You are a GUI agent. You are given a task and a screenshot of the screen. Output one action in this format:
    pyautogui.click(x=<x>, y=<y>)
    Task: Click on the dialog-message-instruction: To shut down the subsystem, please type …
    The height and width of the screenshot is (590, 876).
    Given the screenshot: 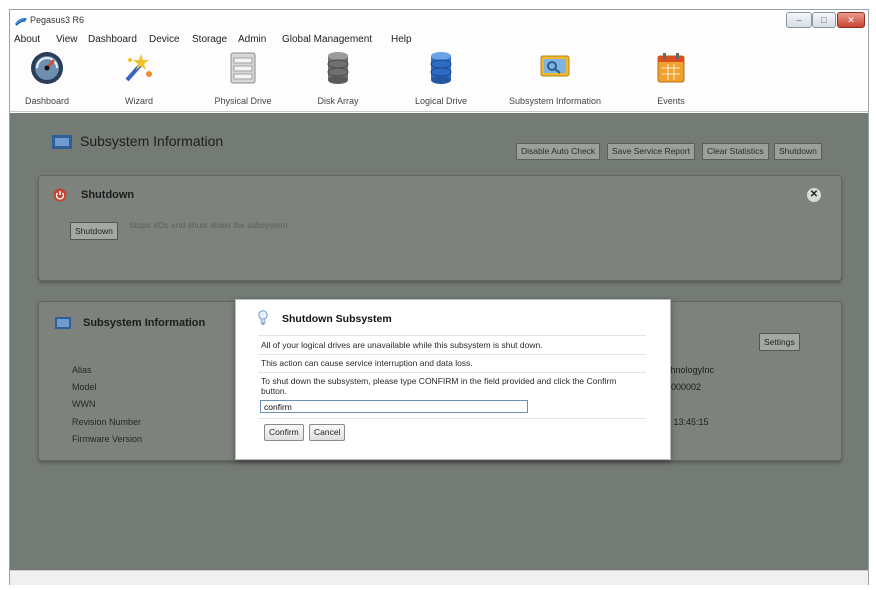 What is the action you would take?
    pyautogui.click(x=439, y=381)
    